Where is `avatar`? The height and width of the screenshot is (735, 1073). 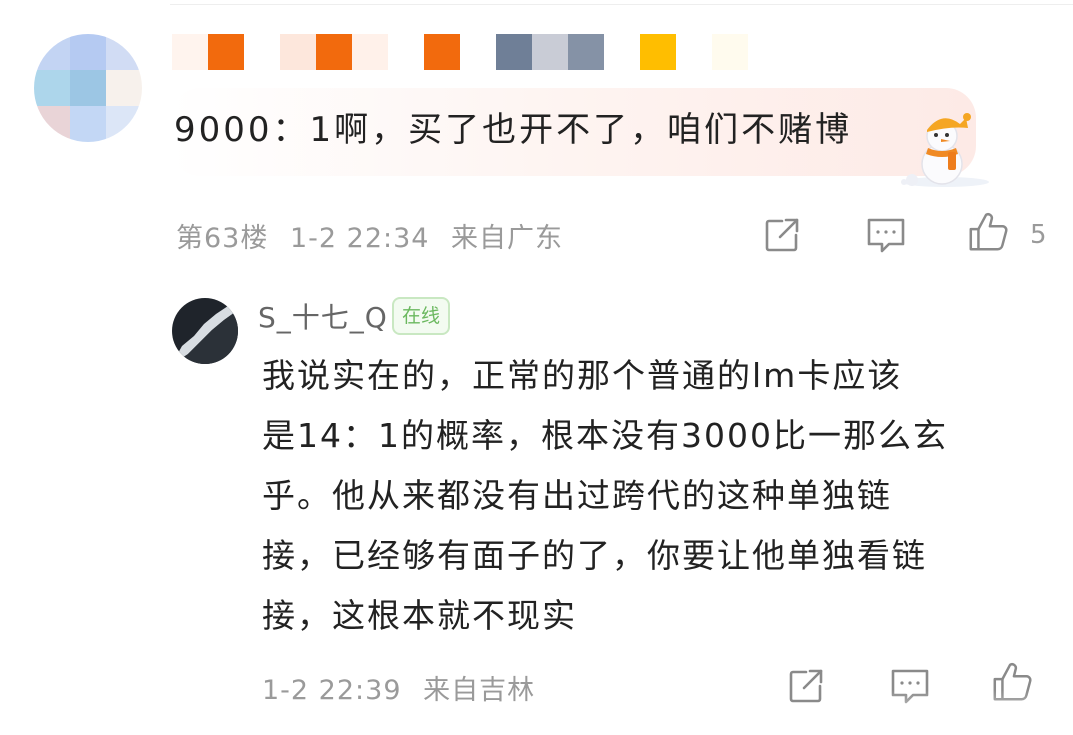 avatar is located at coordinates (88, 88).